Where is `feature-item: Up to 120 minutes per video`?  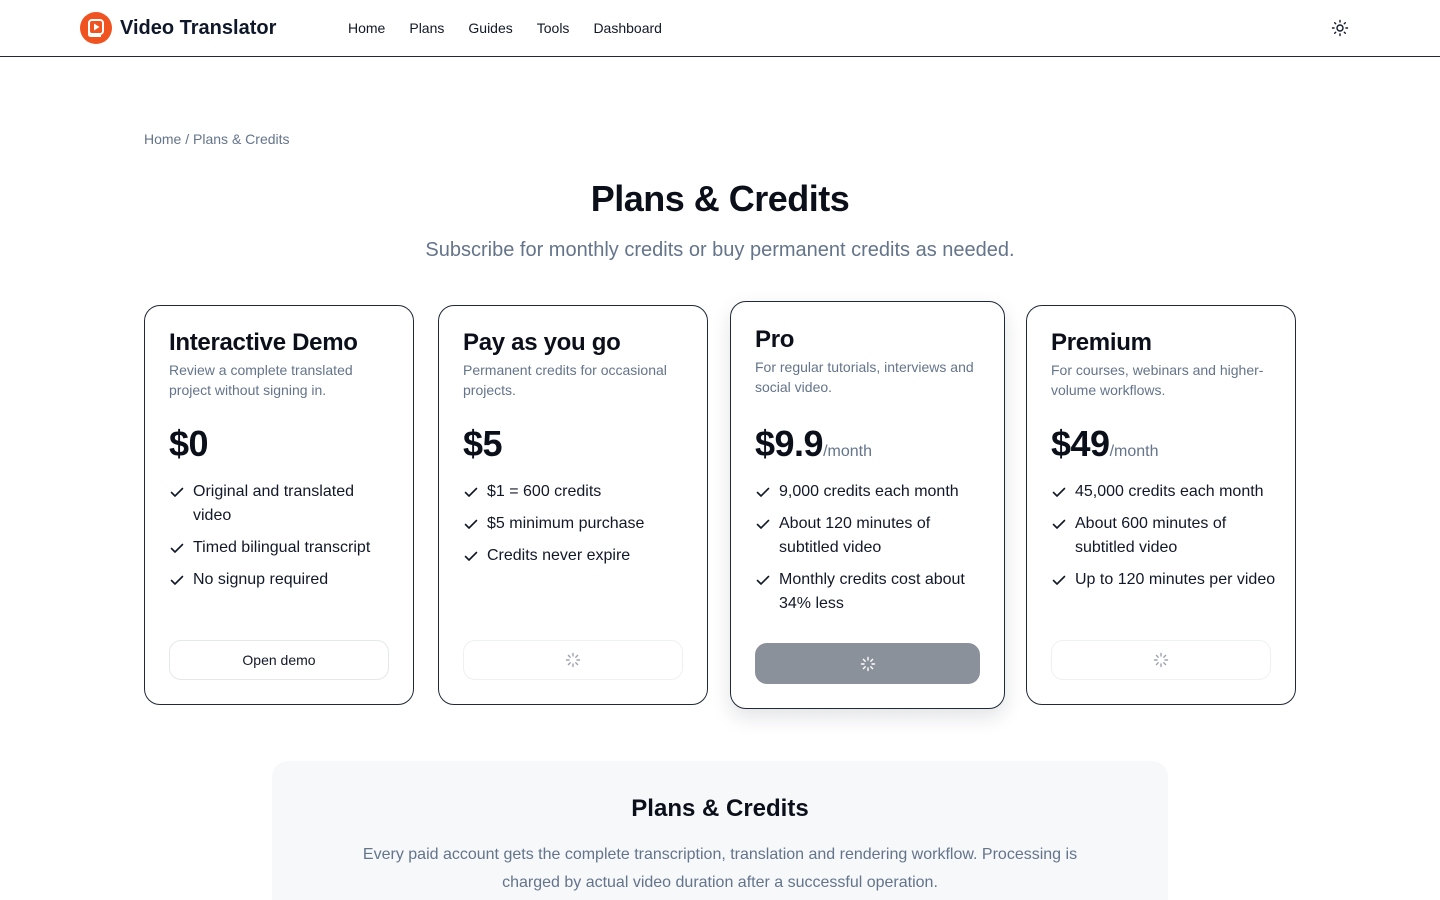 feature-item: Up to 120 minutes per video is located at coordinates (1164, 580).